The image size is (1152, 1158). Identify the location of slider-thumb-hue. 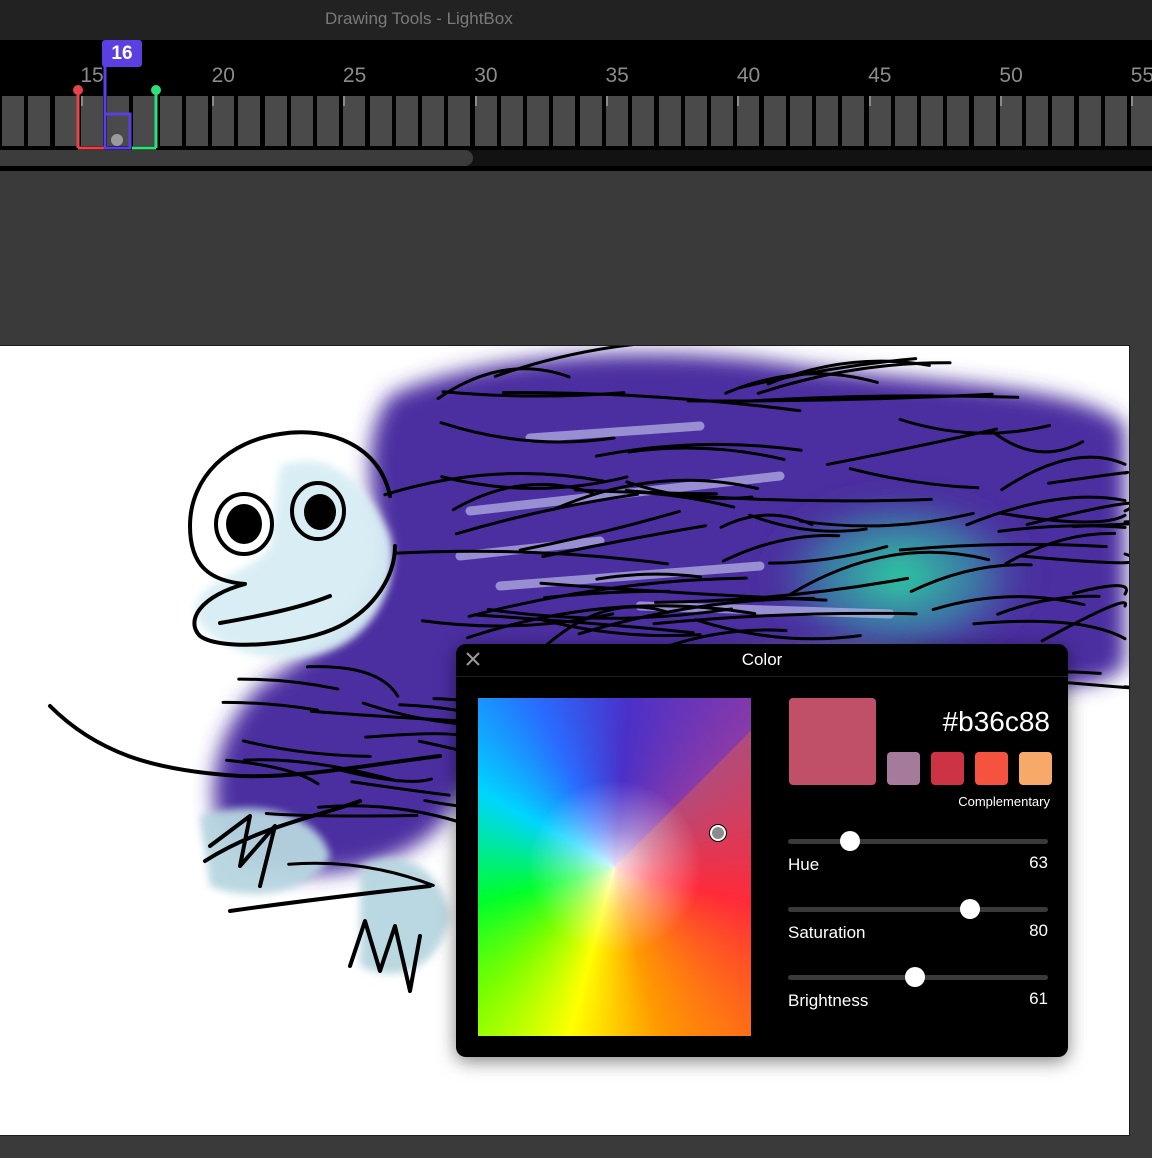
(850, 841).